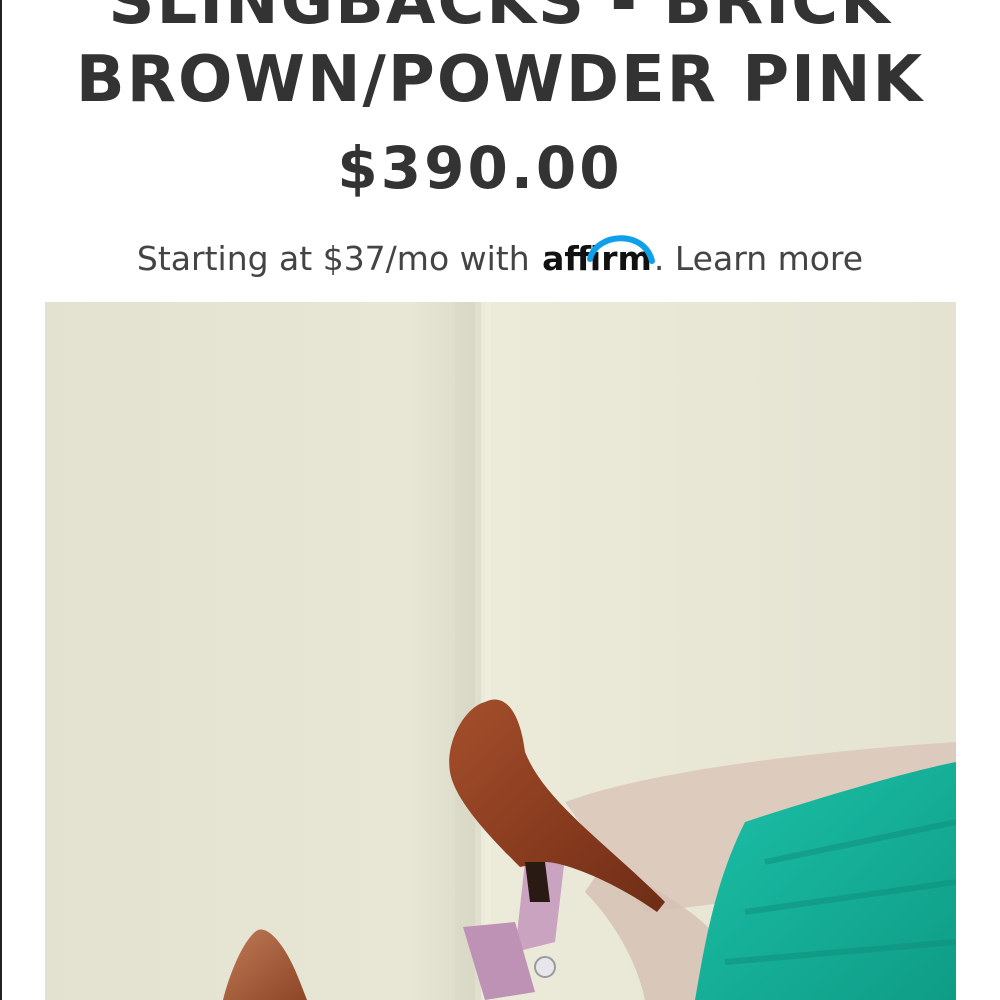  Describe the element at coordinates (769, 258) in the screenshot. I see `learn-more-link: Learn more` at that location.